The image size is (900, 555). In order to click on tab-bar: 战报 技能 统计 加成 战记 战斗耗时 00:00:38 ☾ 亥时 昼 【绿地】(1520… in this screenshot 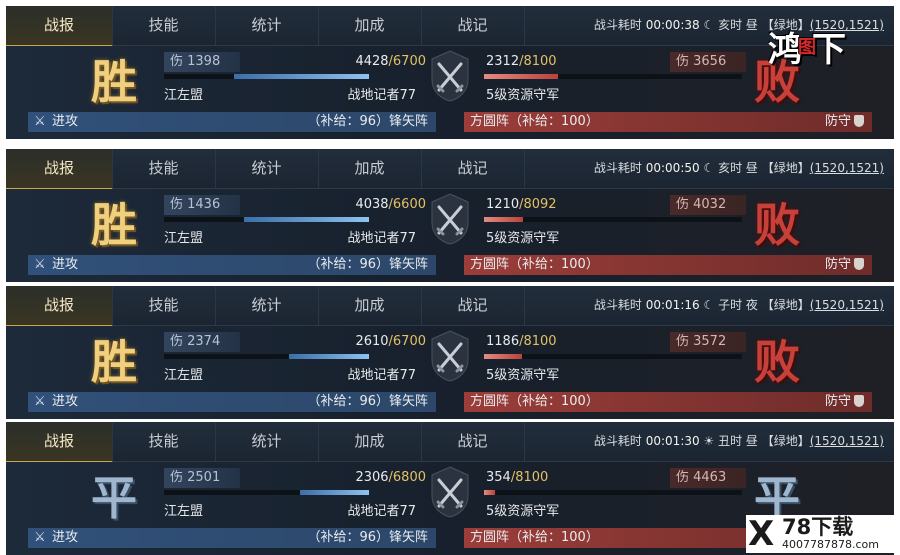, I will do `click(450, 26)`.